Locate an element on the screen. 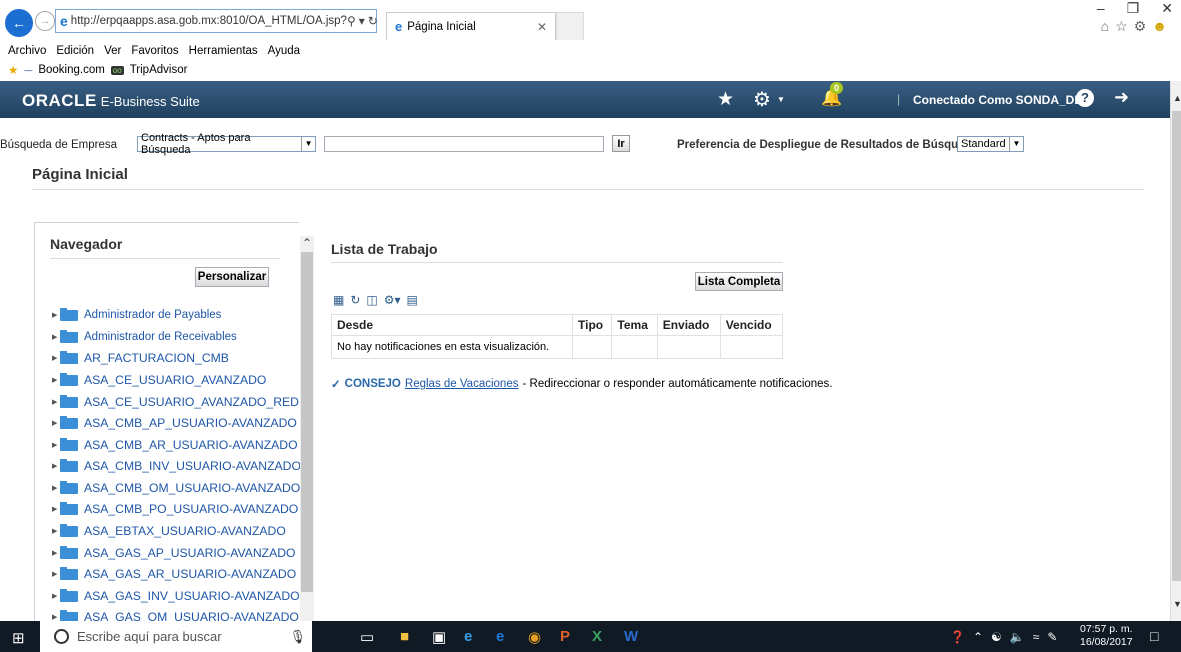 Image resolution: width=1181 pixels, height=652 pixels. navigator-item: ▶ Administrador de Receivables is located at coordinates (144, 337).